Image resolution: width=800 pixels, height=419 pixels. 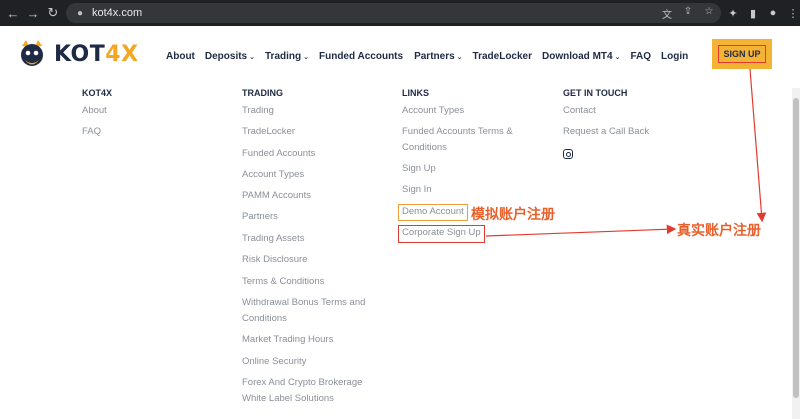 What do you see at coordinates (796, 248) in the screenshot?
I see `scrollbar-thumb` at bounding box center [796, 248].